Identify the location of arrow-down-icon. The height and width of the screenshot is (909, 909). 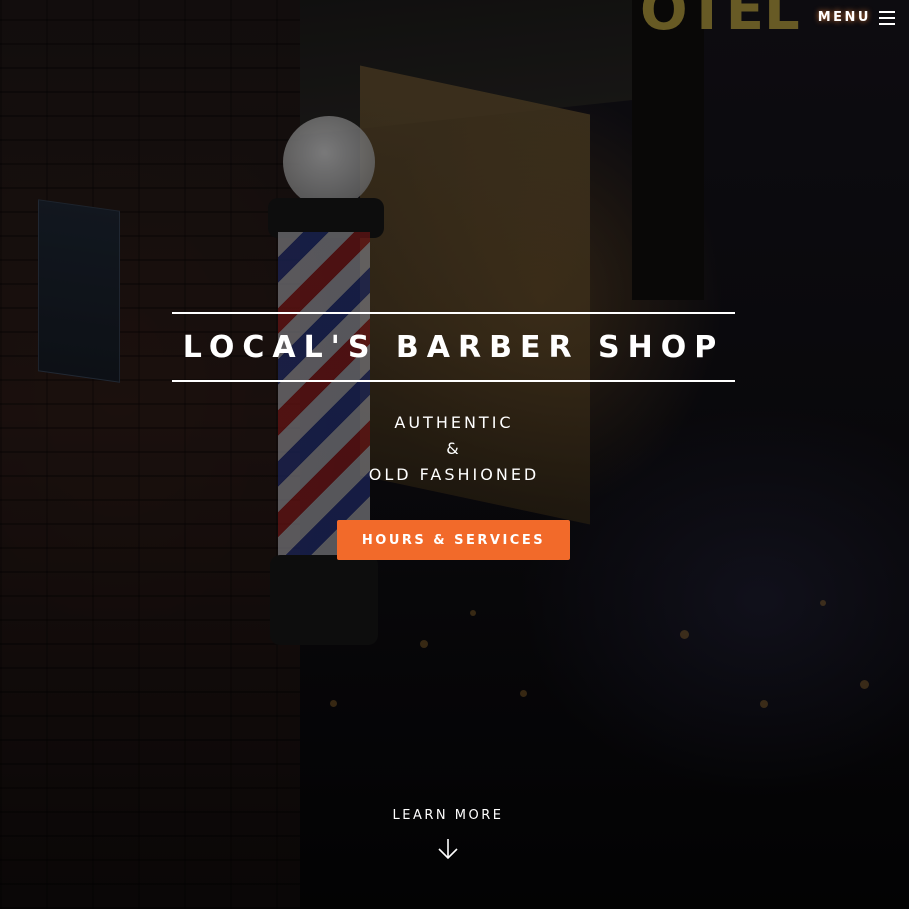
(448, 849).